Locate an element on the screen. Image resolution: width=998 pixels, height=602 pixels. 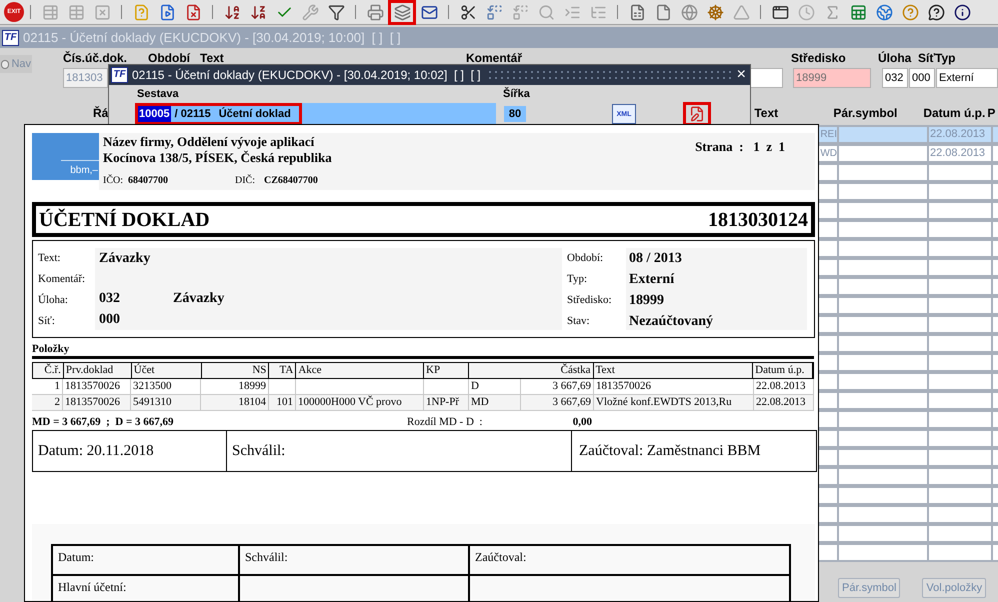
window-icon is located at coordinates (780, 12).